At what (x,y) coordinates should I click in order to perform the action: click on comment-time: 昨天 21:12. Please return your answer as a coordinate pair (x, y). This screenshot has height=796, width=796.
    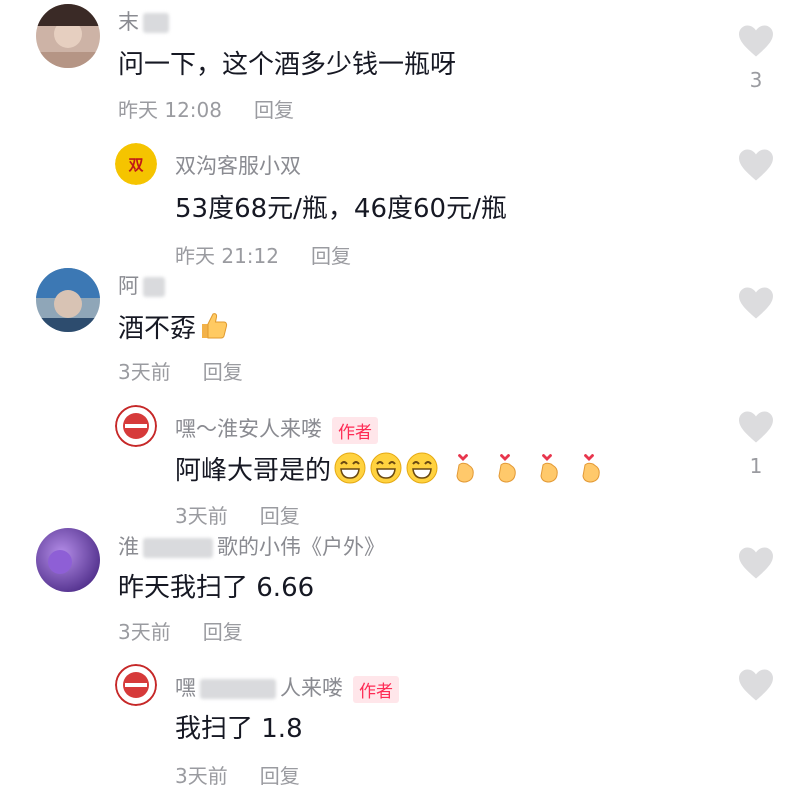
    Looking at the image, I should click on (227, 256).